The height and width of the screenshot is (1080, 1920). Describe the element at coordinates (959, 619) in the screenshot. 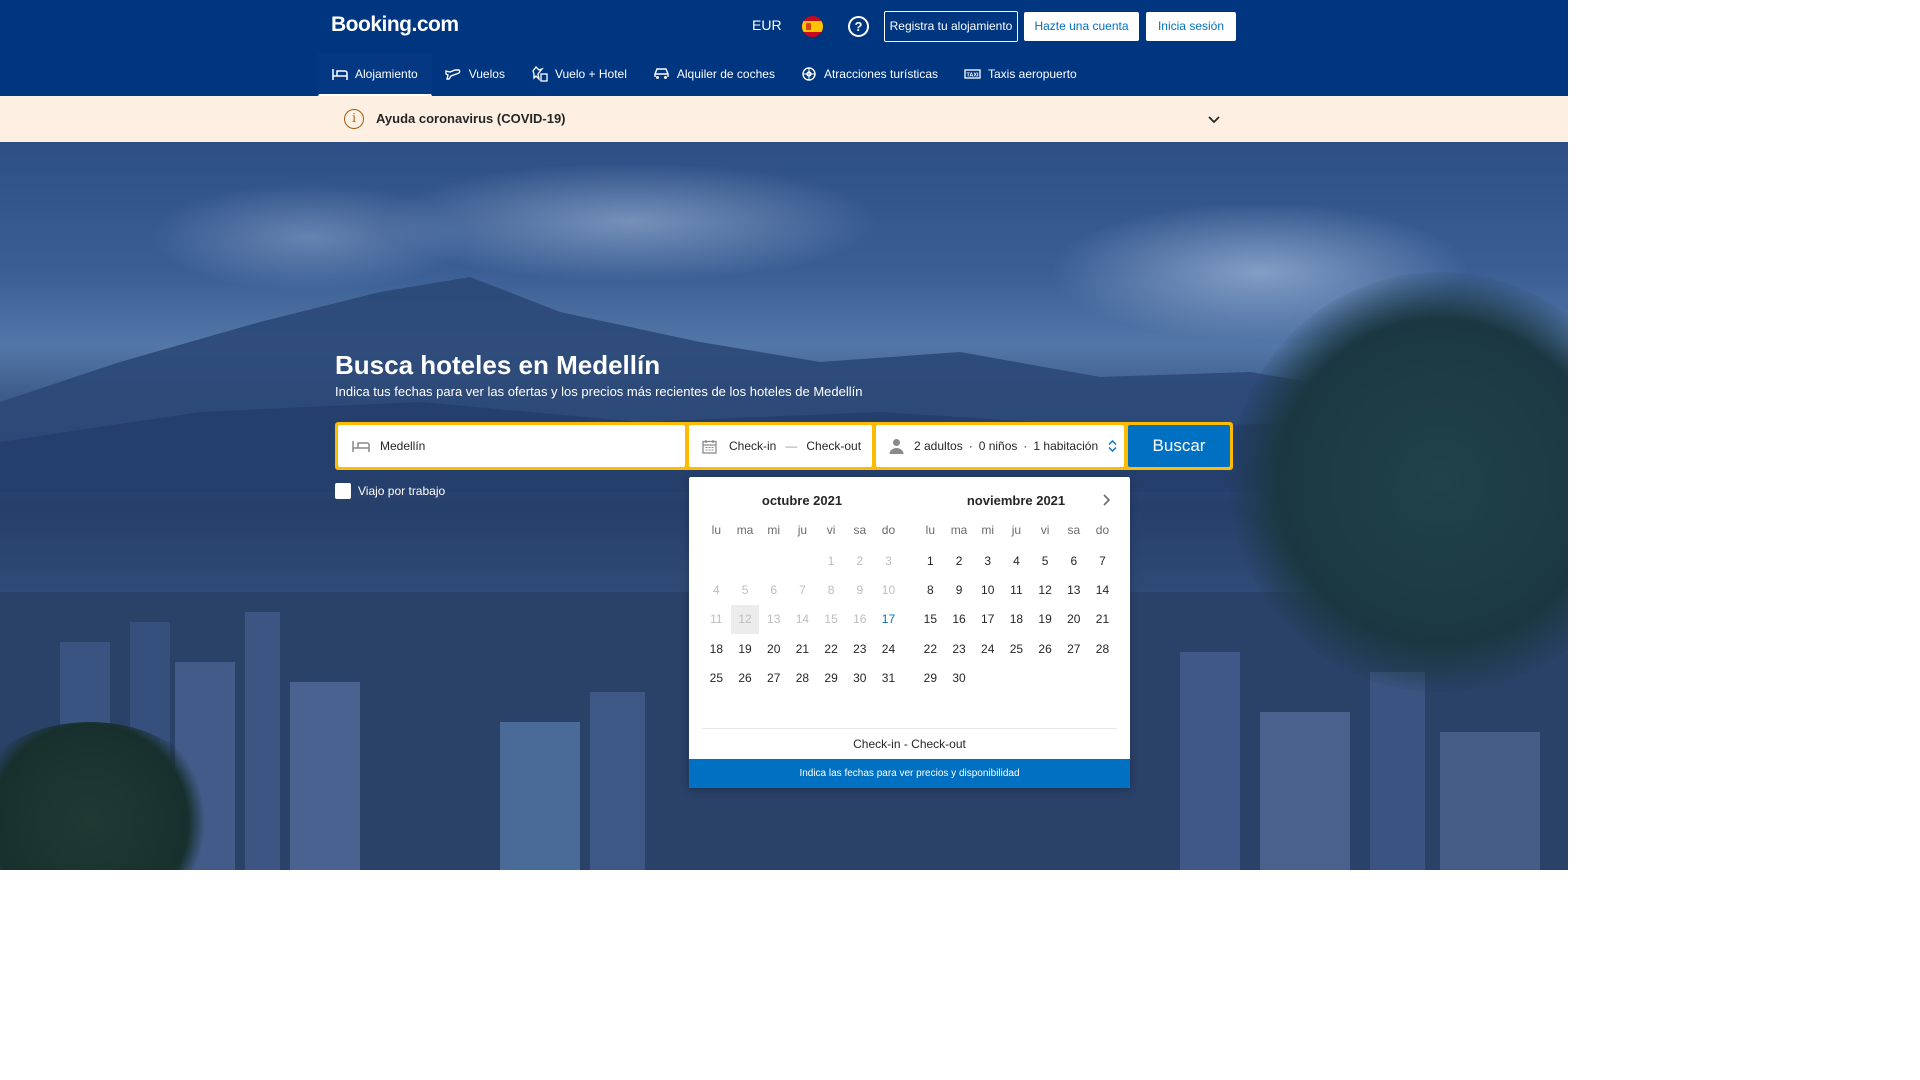

I see `calendar-day: 16` at that location.